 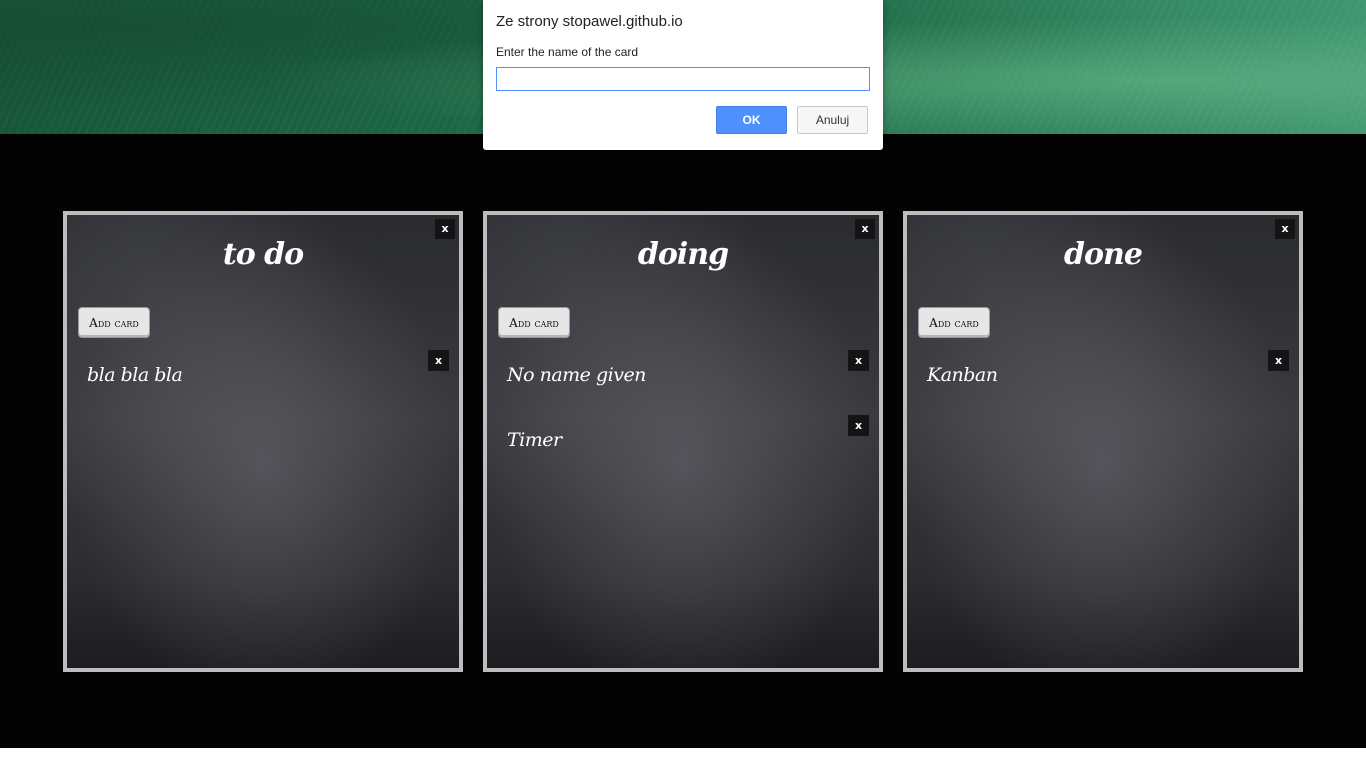 I want to click on card-title: No name given, so click(x=576, y=375).